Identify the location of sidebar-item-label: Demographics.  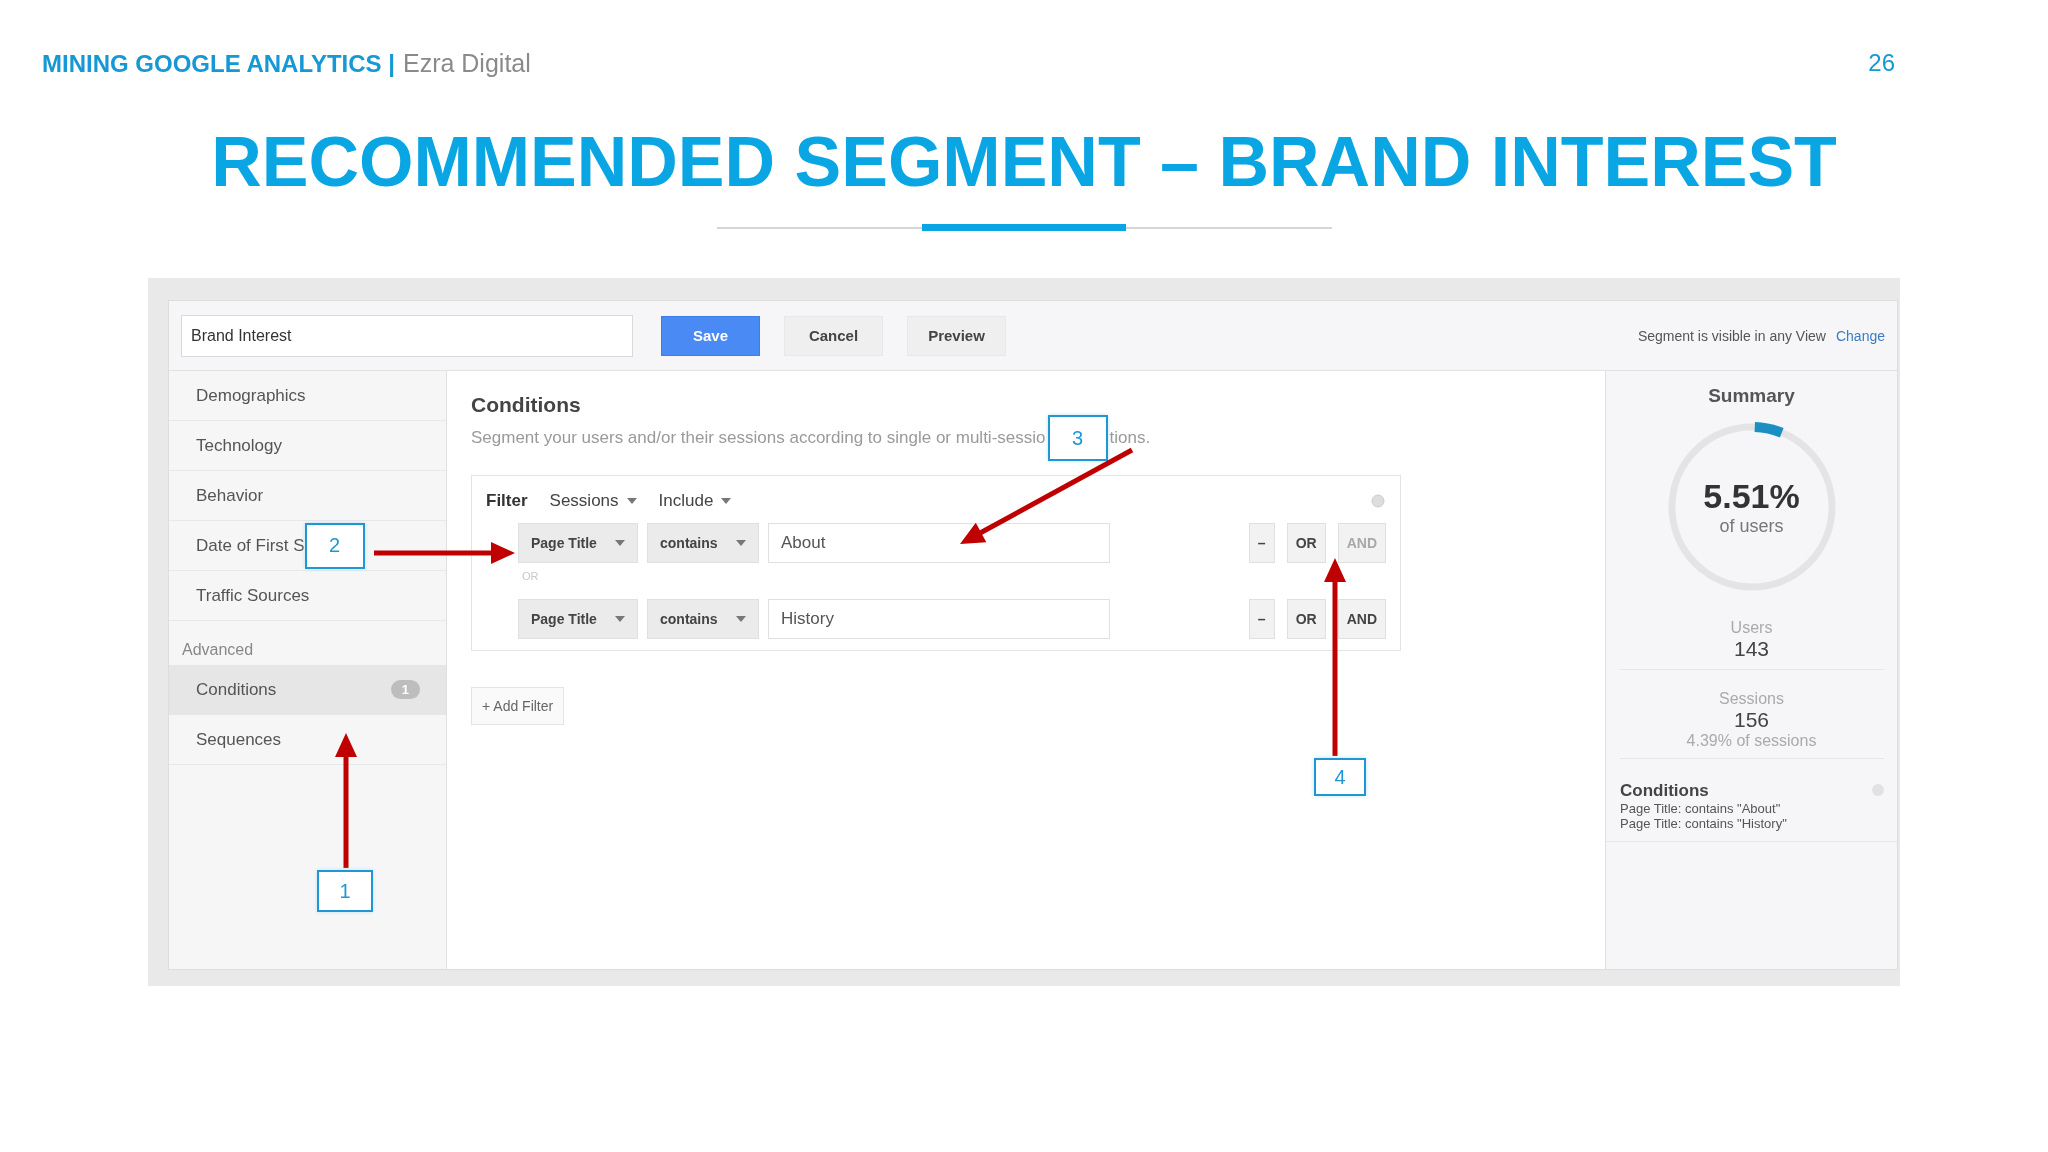
(251, 395).